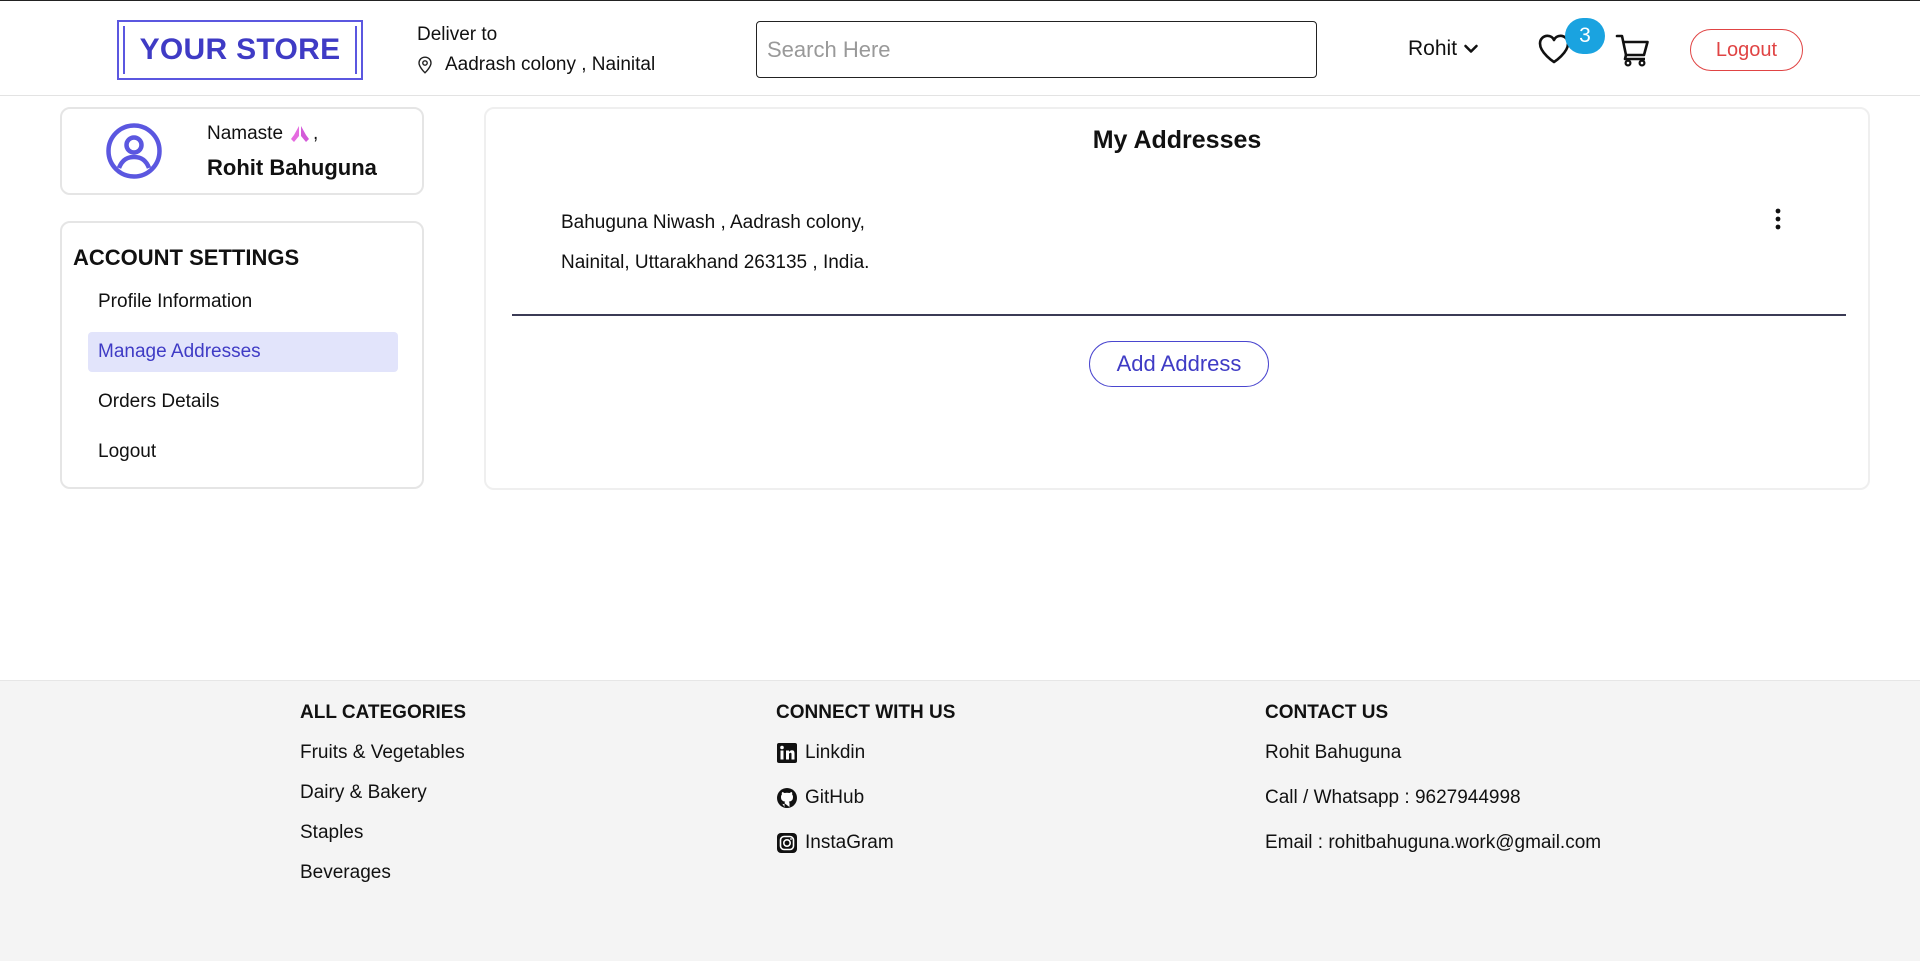 This screenshot has height=961, width=1920. What do you see at coordinates (835, 797) in the screenshot?
I see `social-label: GitHub` at bounding box center [835, 797].